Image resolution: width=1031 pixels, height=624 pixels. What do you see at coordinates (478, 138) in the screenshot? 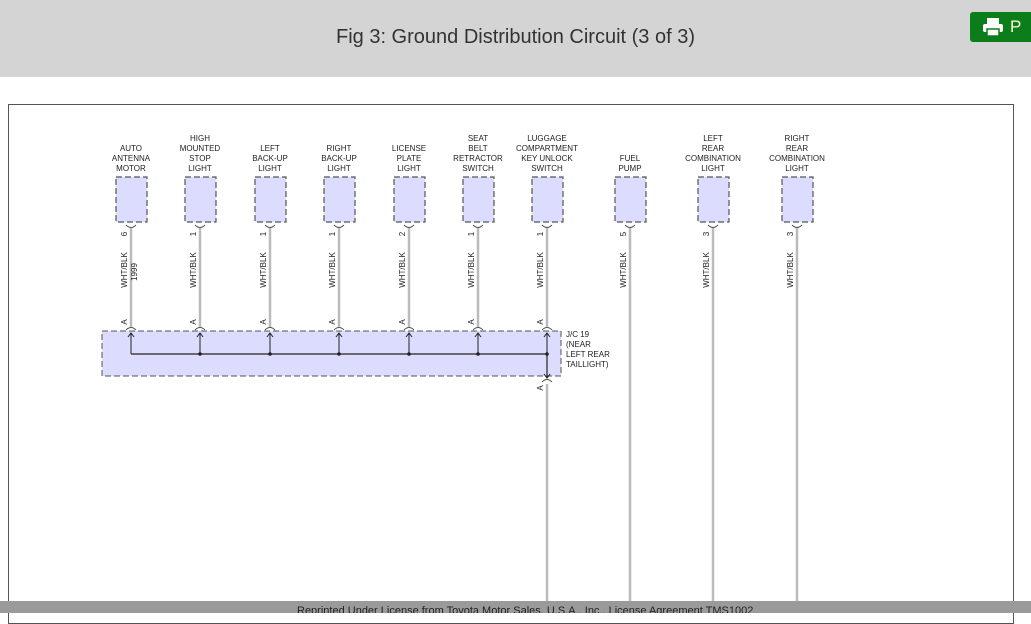
I see `component-label: SEAT` at bounding box center [478, 138].